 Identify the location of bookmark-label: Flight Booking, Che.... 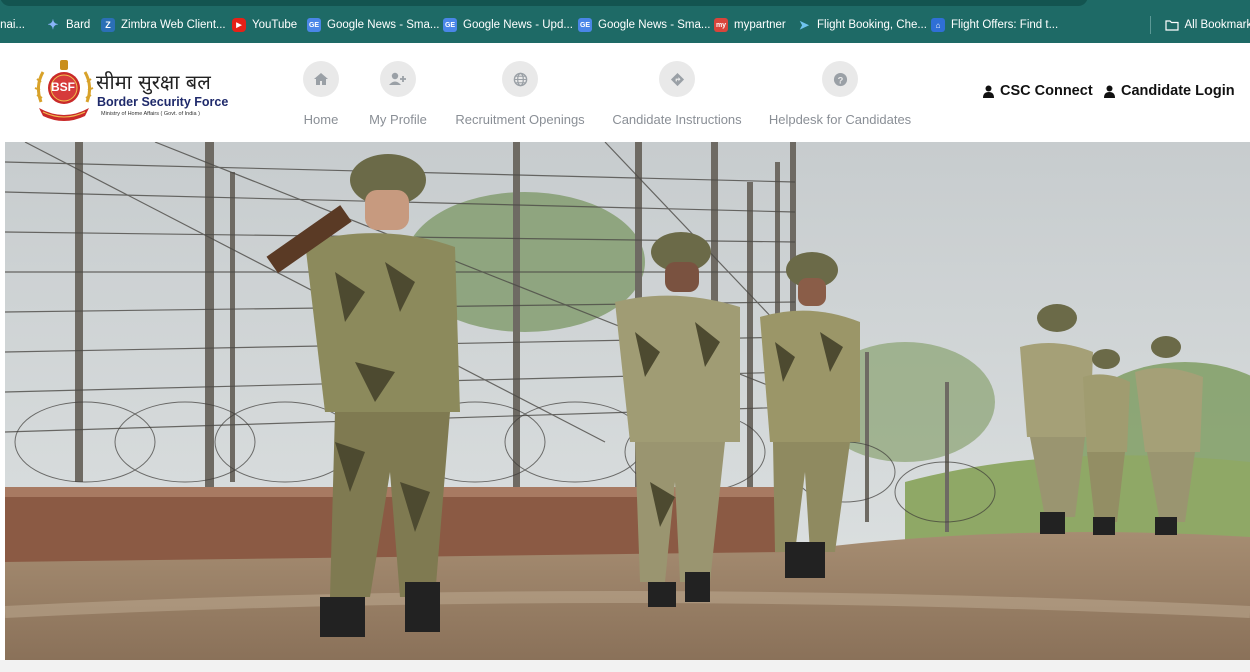
(872, 25).